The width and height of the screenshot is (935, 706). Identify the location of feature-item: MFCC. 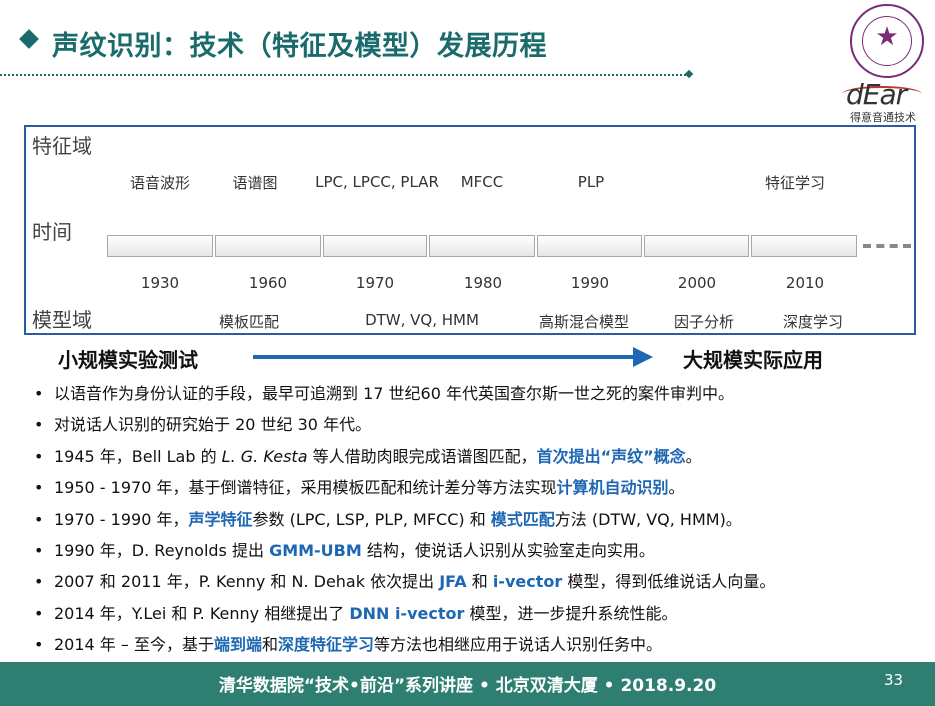
(482, 182).